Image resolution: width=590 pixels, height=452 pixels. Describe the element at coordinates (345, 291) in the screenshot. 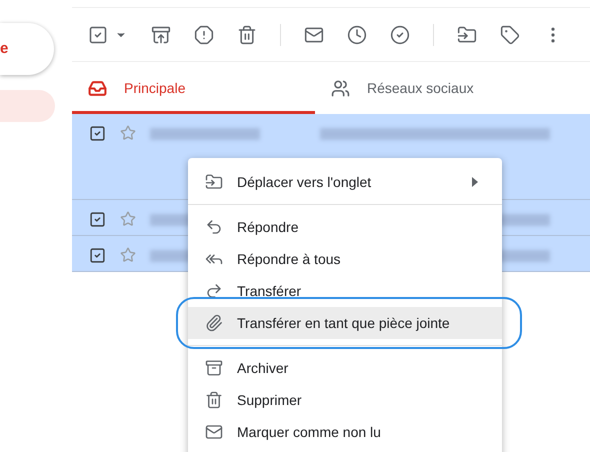

I see `menu-item: Transférer` at that location.